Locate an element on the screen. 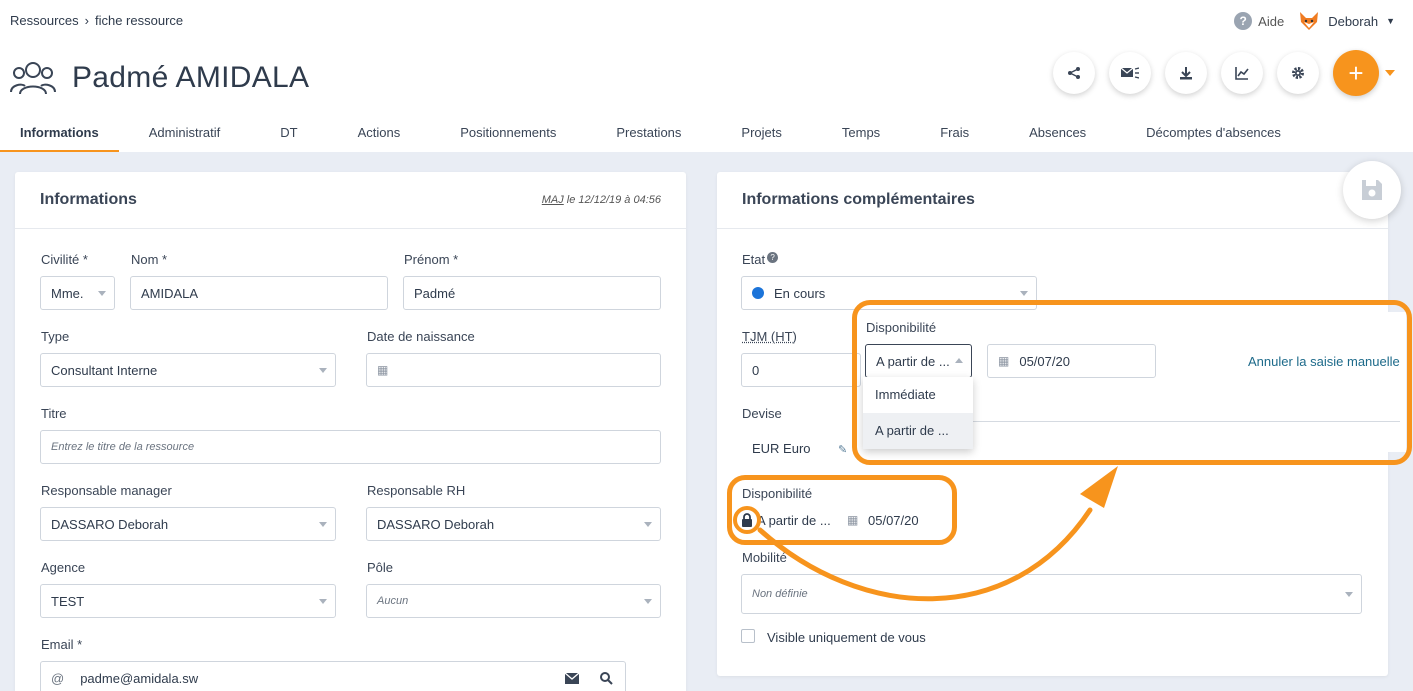 This screenshot has width=1413, height=691. type-select: Consultant Interne is located at coordinates (188, 370).